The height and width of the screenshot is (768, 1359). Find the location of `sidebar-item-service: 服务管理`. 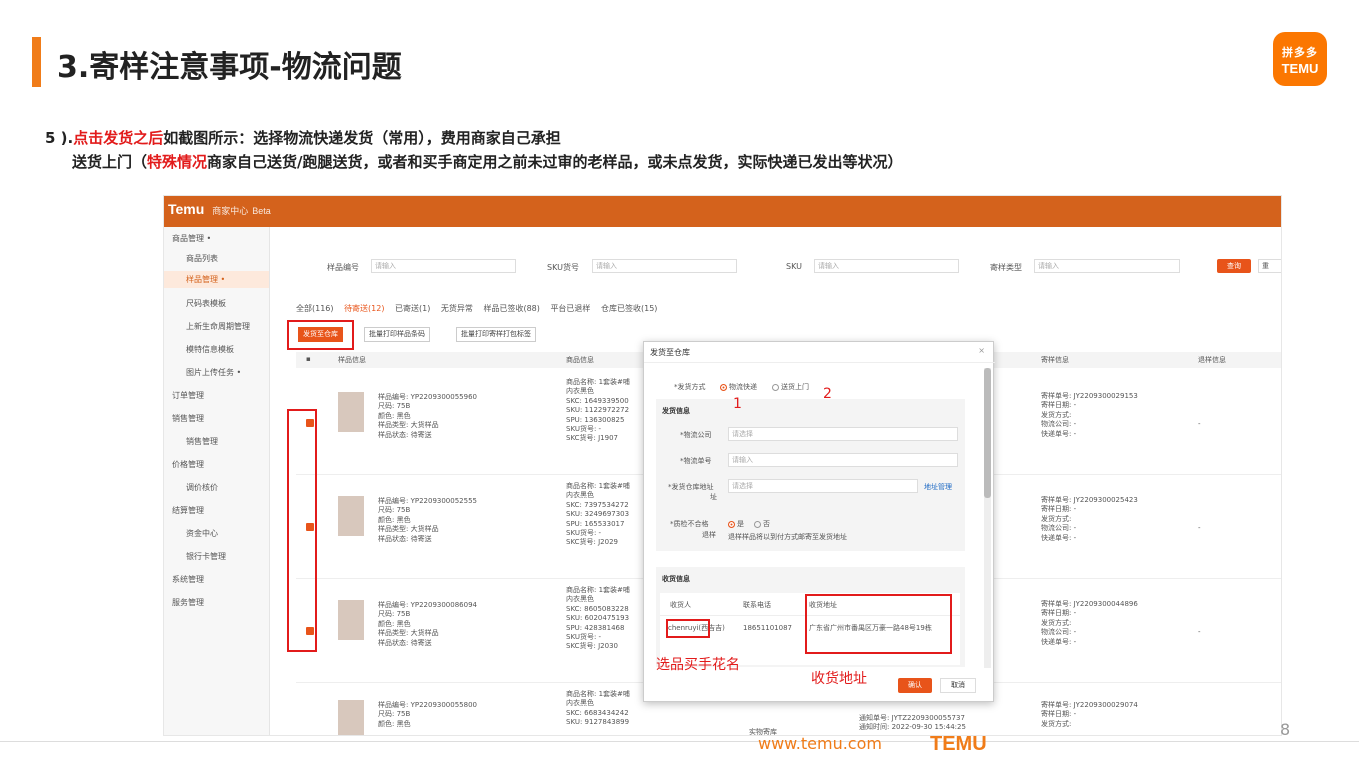

sidebar-item-service: 服务管理 is located at coordinates (188, 602).